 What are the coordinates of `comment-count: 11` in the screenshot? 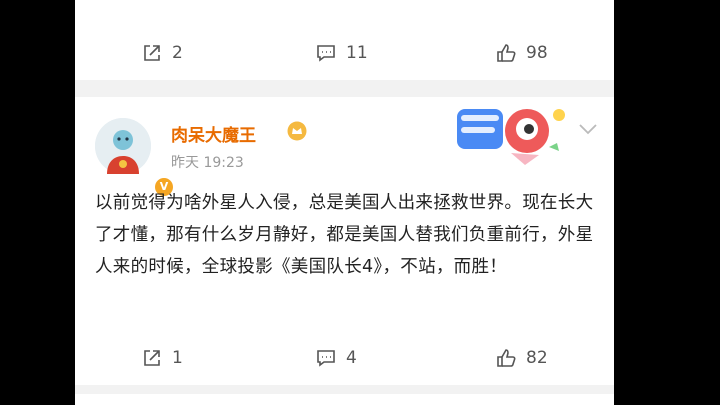 It's located at (357, 53).